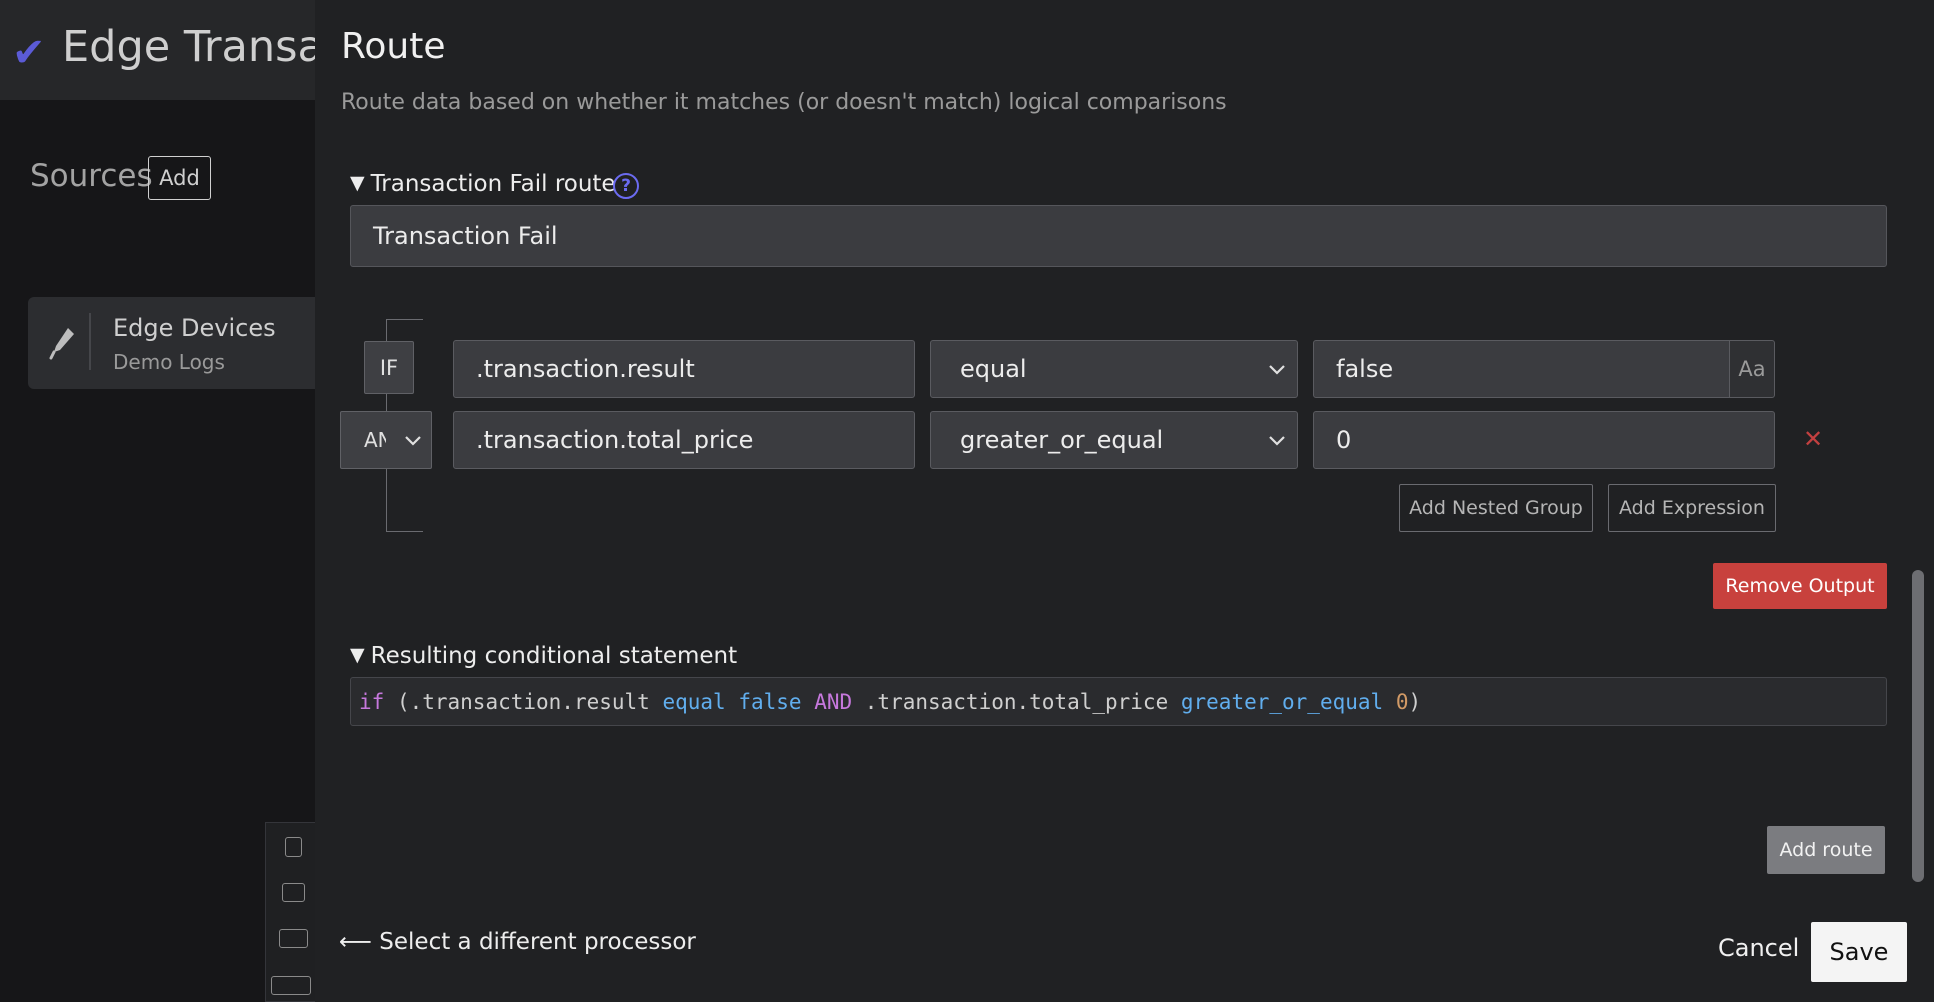  Describe the element at coordinates (393, 46) in the screenshot. I see `drawer-title: Route` at that location.